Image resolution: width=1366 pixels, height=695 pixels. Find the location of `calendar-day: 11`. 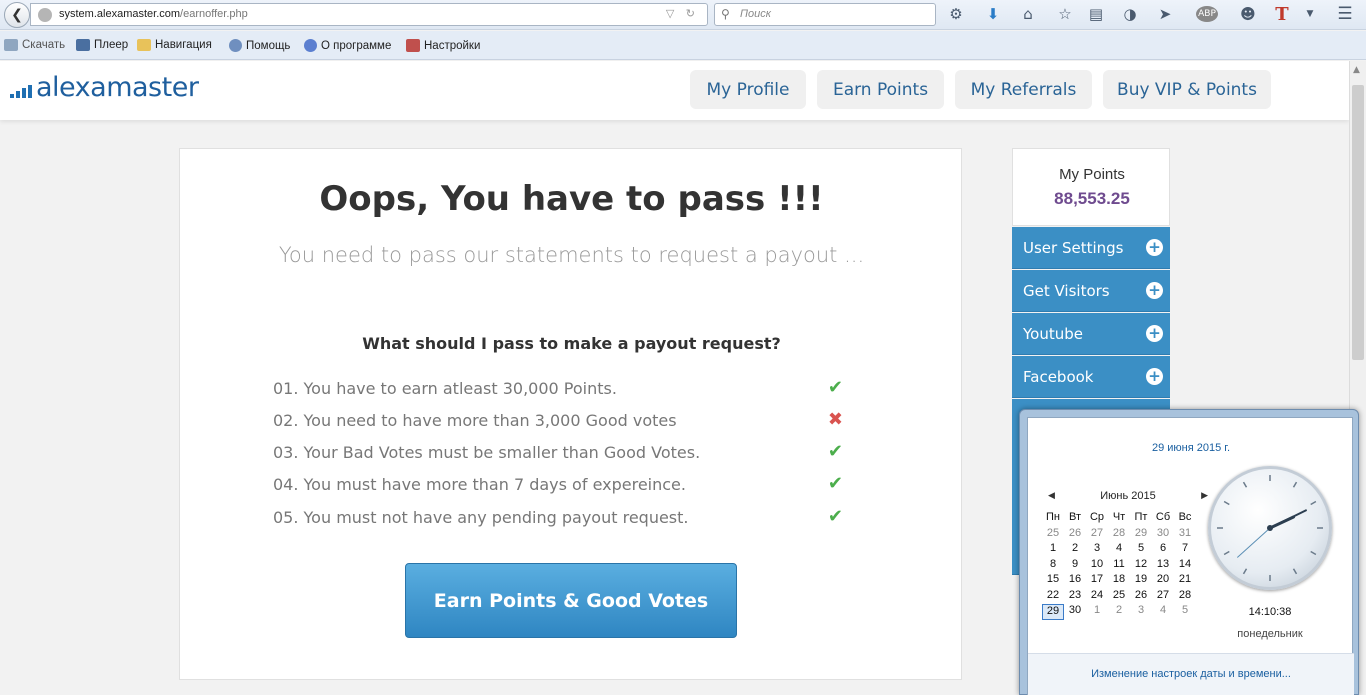

calendar-day: 11 is located at coordinates (1119, 566).